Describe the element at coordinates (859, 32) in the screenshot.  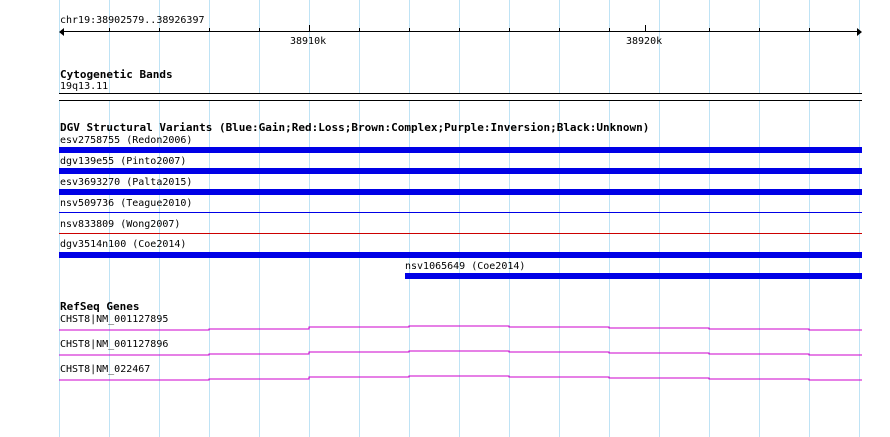
I see `ruler-right-arrow-icon` at that location.